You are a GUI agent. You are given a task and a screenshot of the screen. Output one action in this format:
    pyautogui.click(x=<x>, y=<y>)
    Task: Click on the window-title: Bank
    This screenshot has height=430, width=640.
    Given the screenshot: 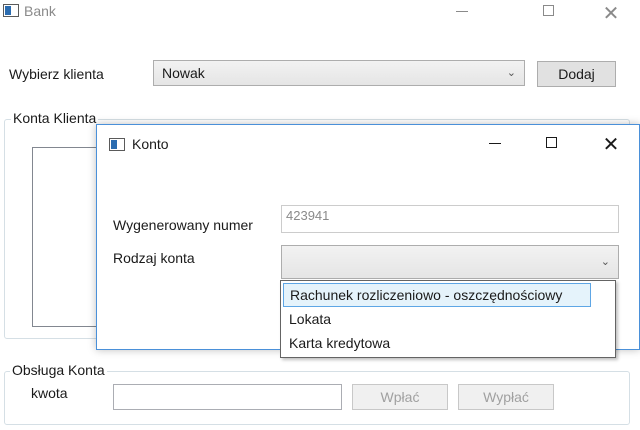 What is the action you would take?
    pyautogui.click(x=40, y=11)
    